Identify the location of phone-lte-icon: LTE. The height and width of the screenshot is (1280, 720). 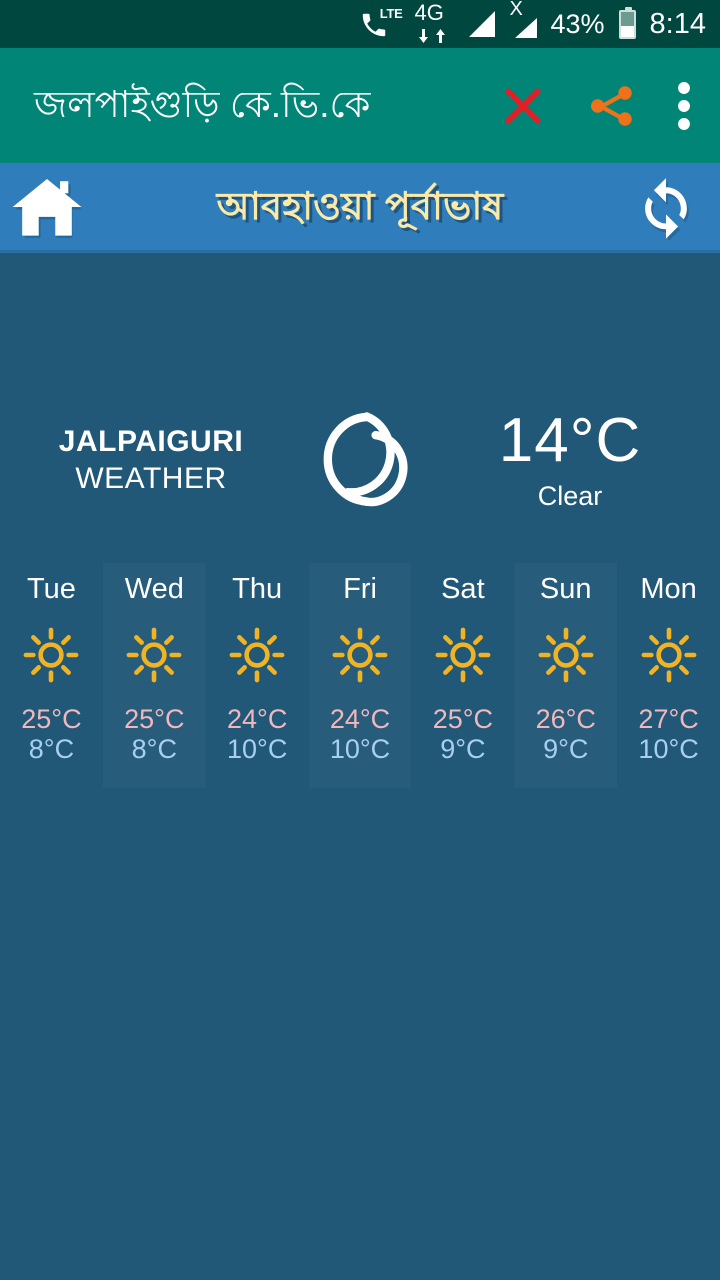
(381, 23).